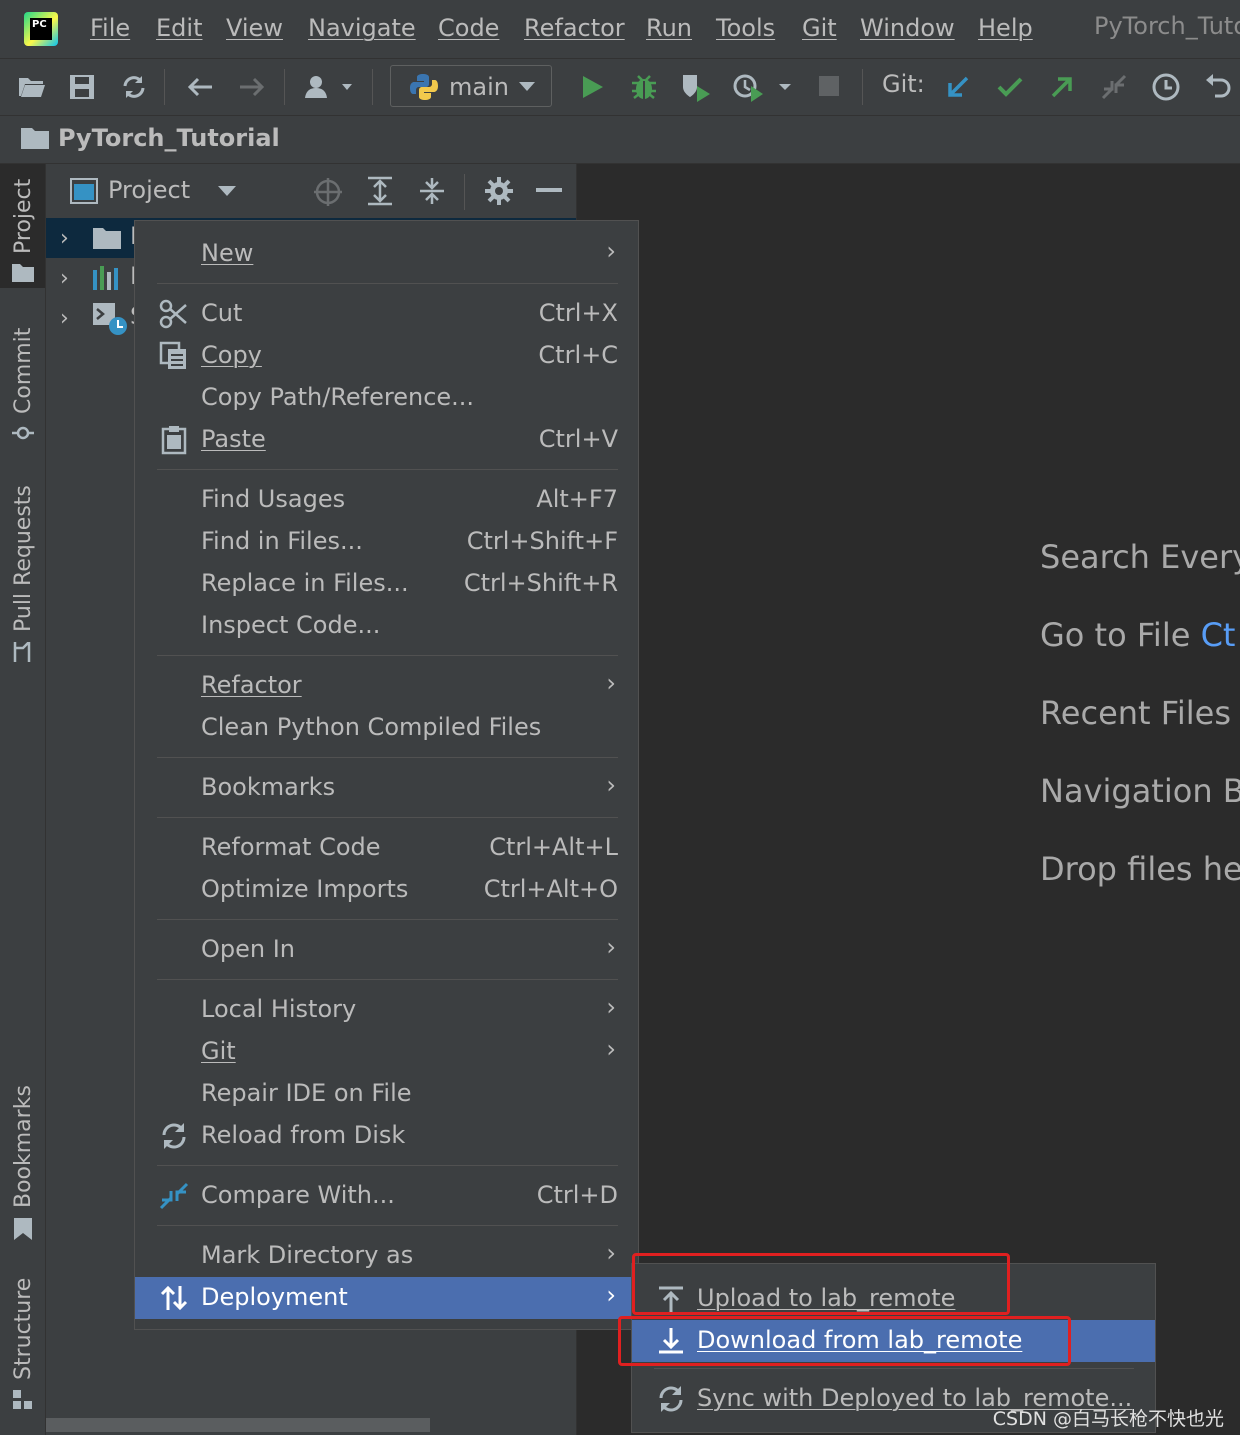  What do you see at coordinates (23, 216) in the screenshot?
I see `stripe-tab-project: Project` at bounding box center [23, 216].